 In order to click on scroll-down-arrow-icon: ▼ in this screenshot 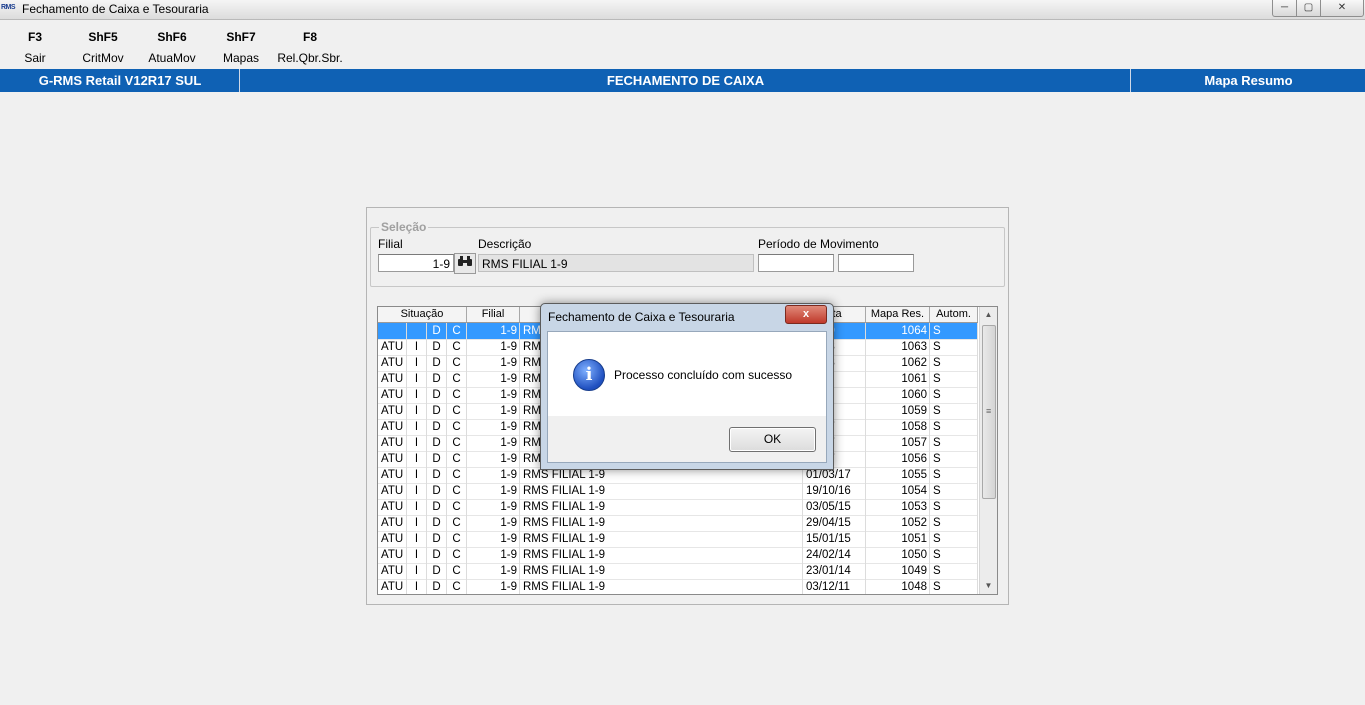, I will do `click(988, 586)`.